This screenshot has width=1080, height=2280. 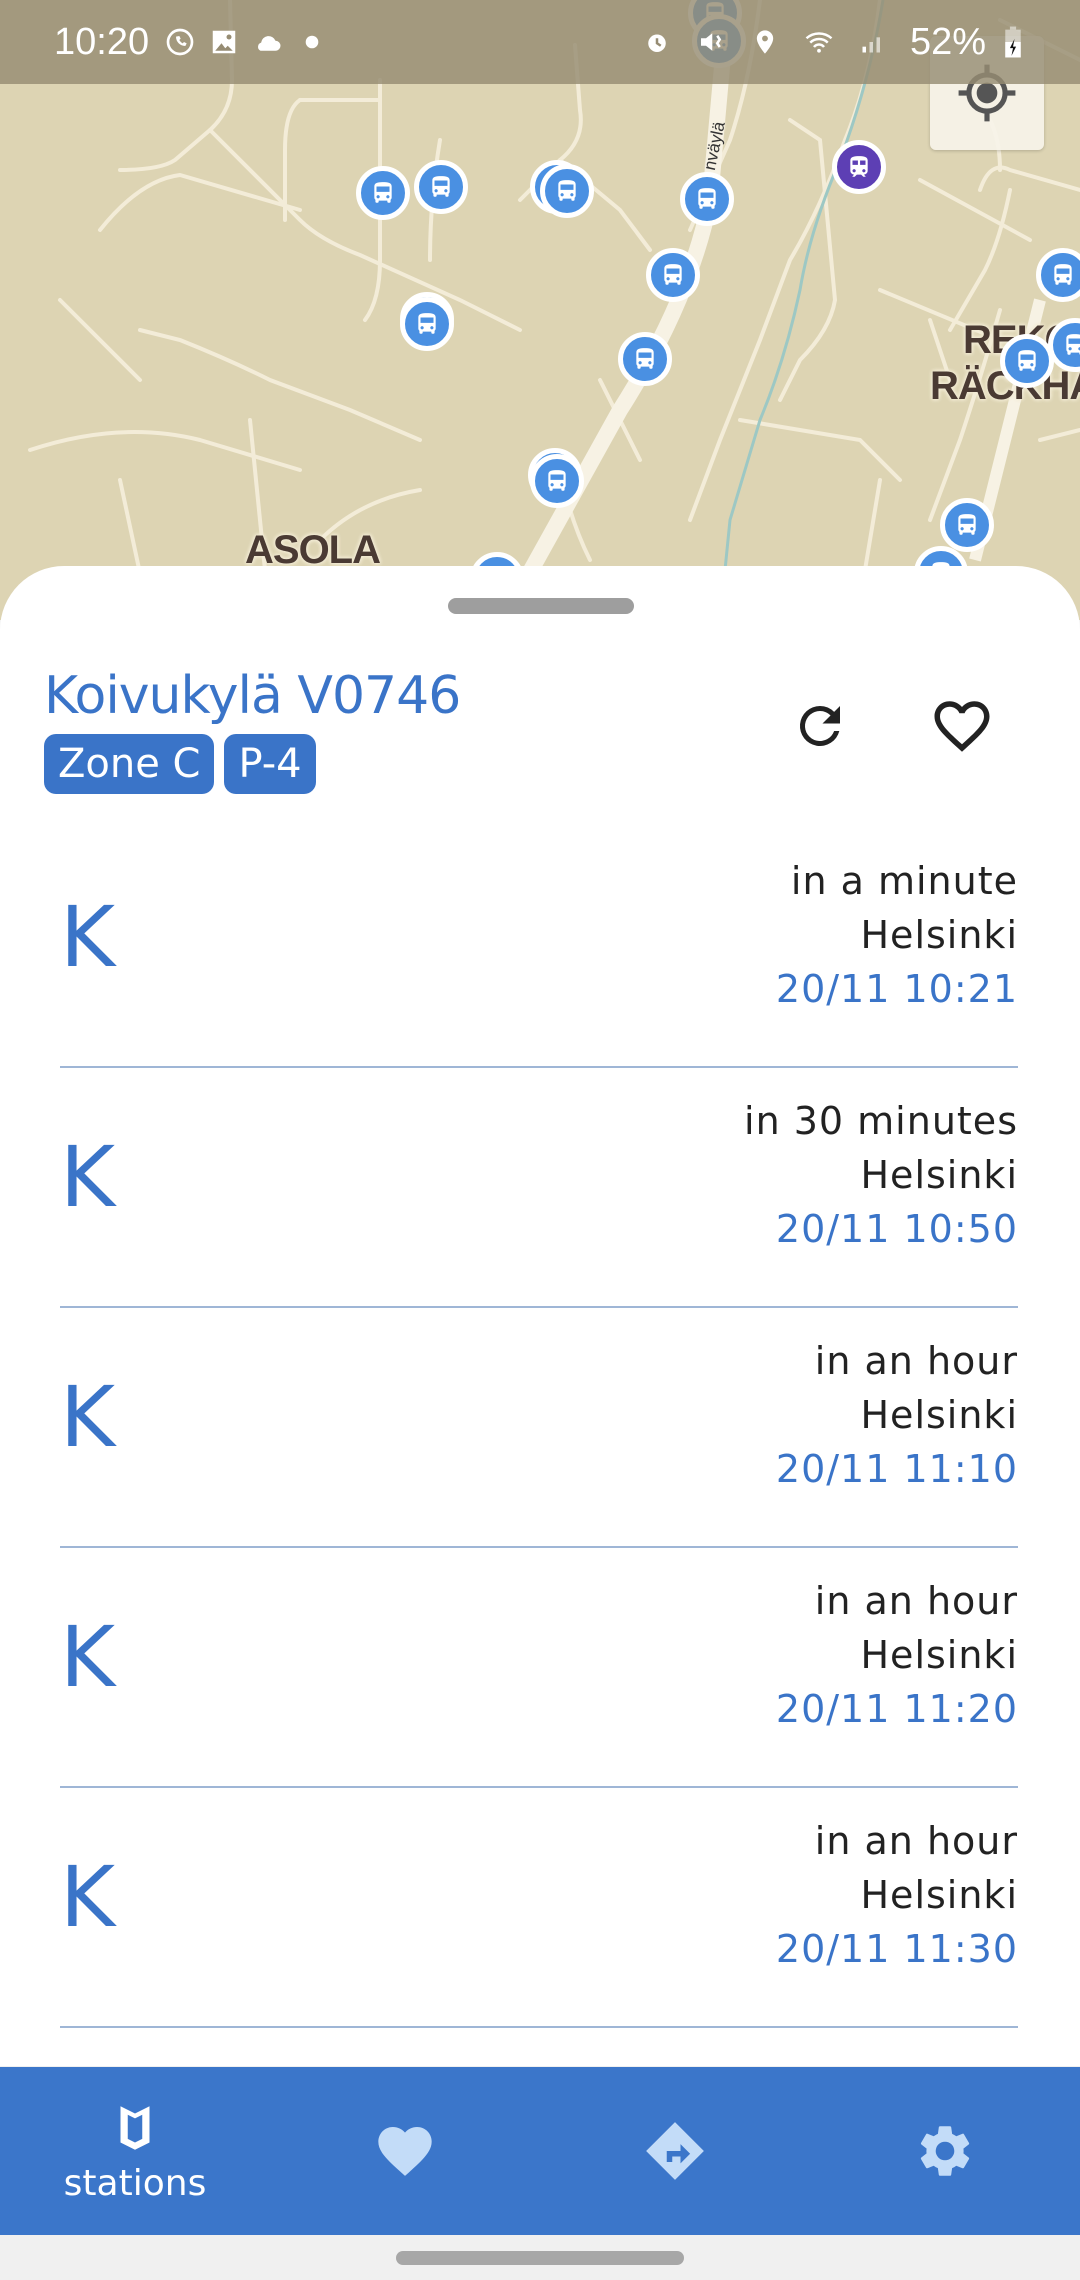 What do you see at coordinates (312, 42) in the screenshot?
I see `dot-icon` at bounding box center [312, 42].